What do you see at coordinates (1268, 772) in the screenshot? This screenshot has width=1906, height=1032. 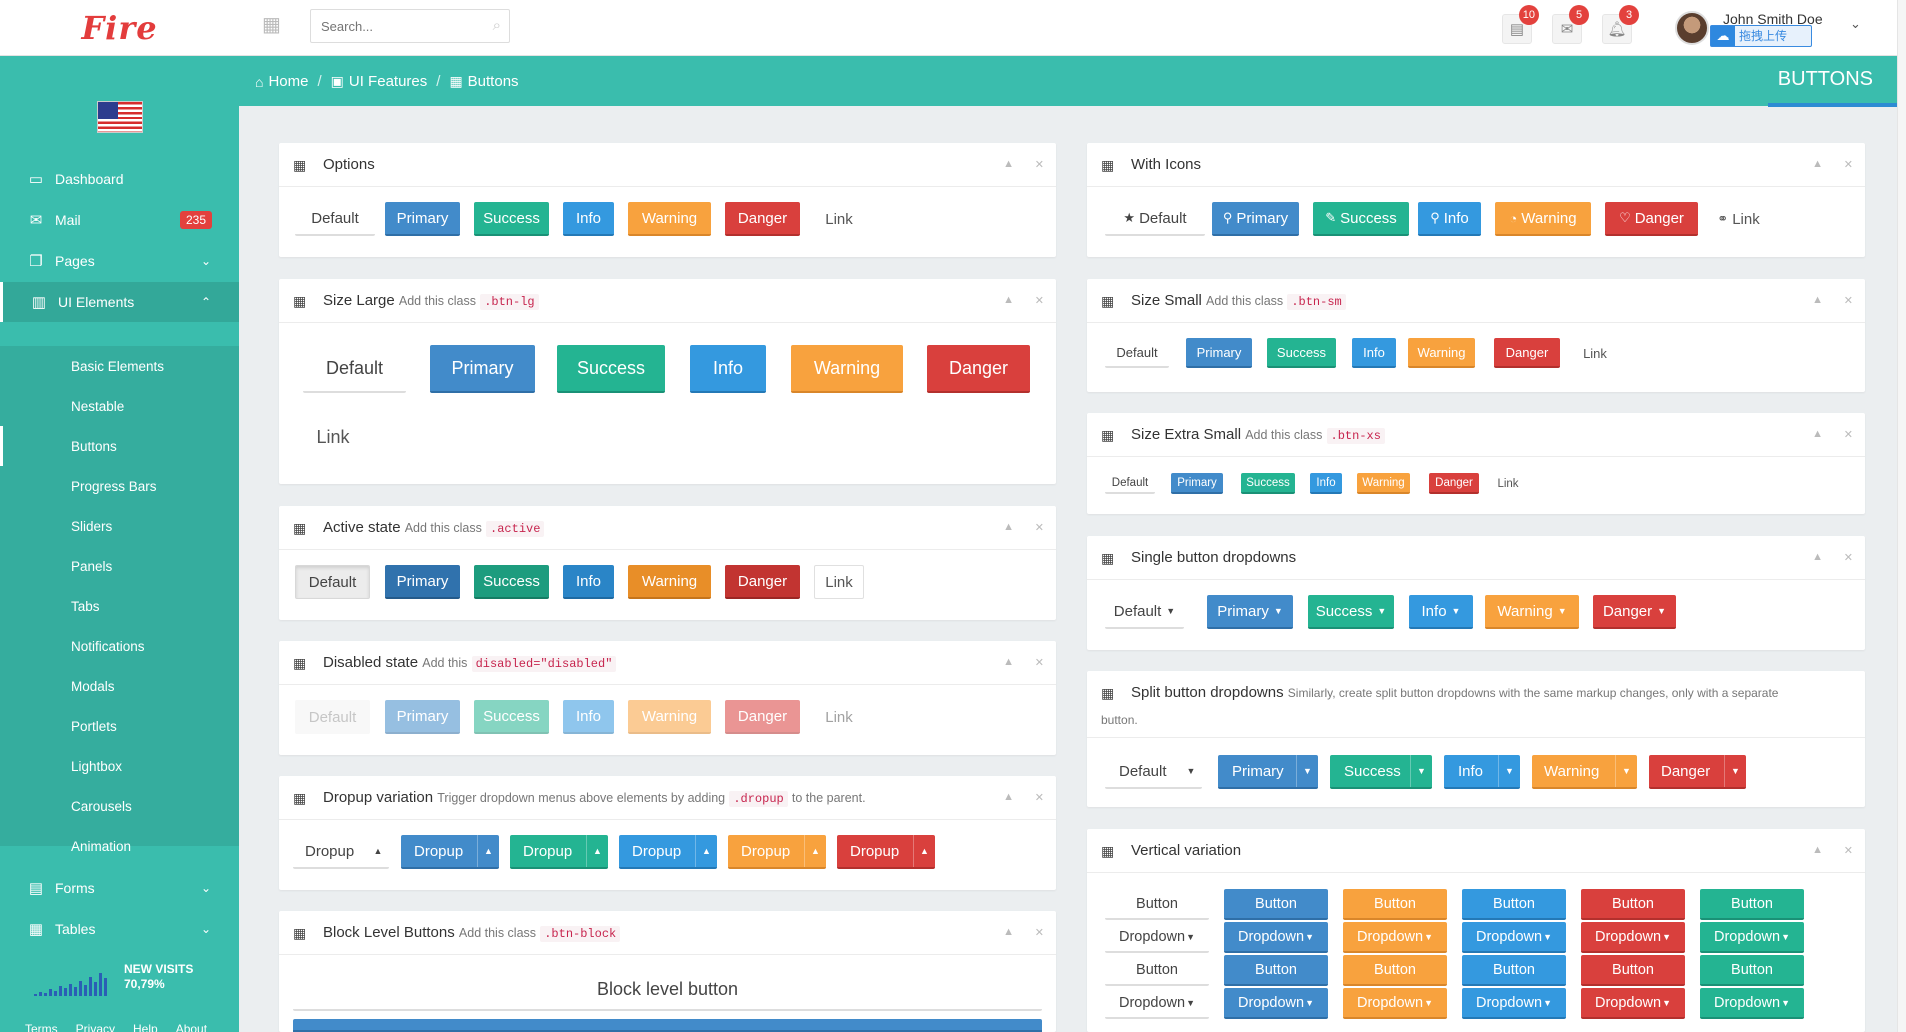 I see `split-primary-button: Primary ▼` at bounding box center [1268, 772].